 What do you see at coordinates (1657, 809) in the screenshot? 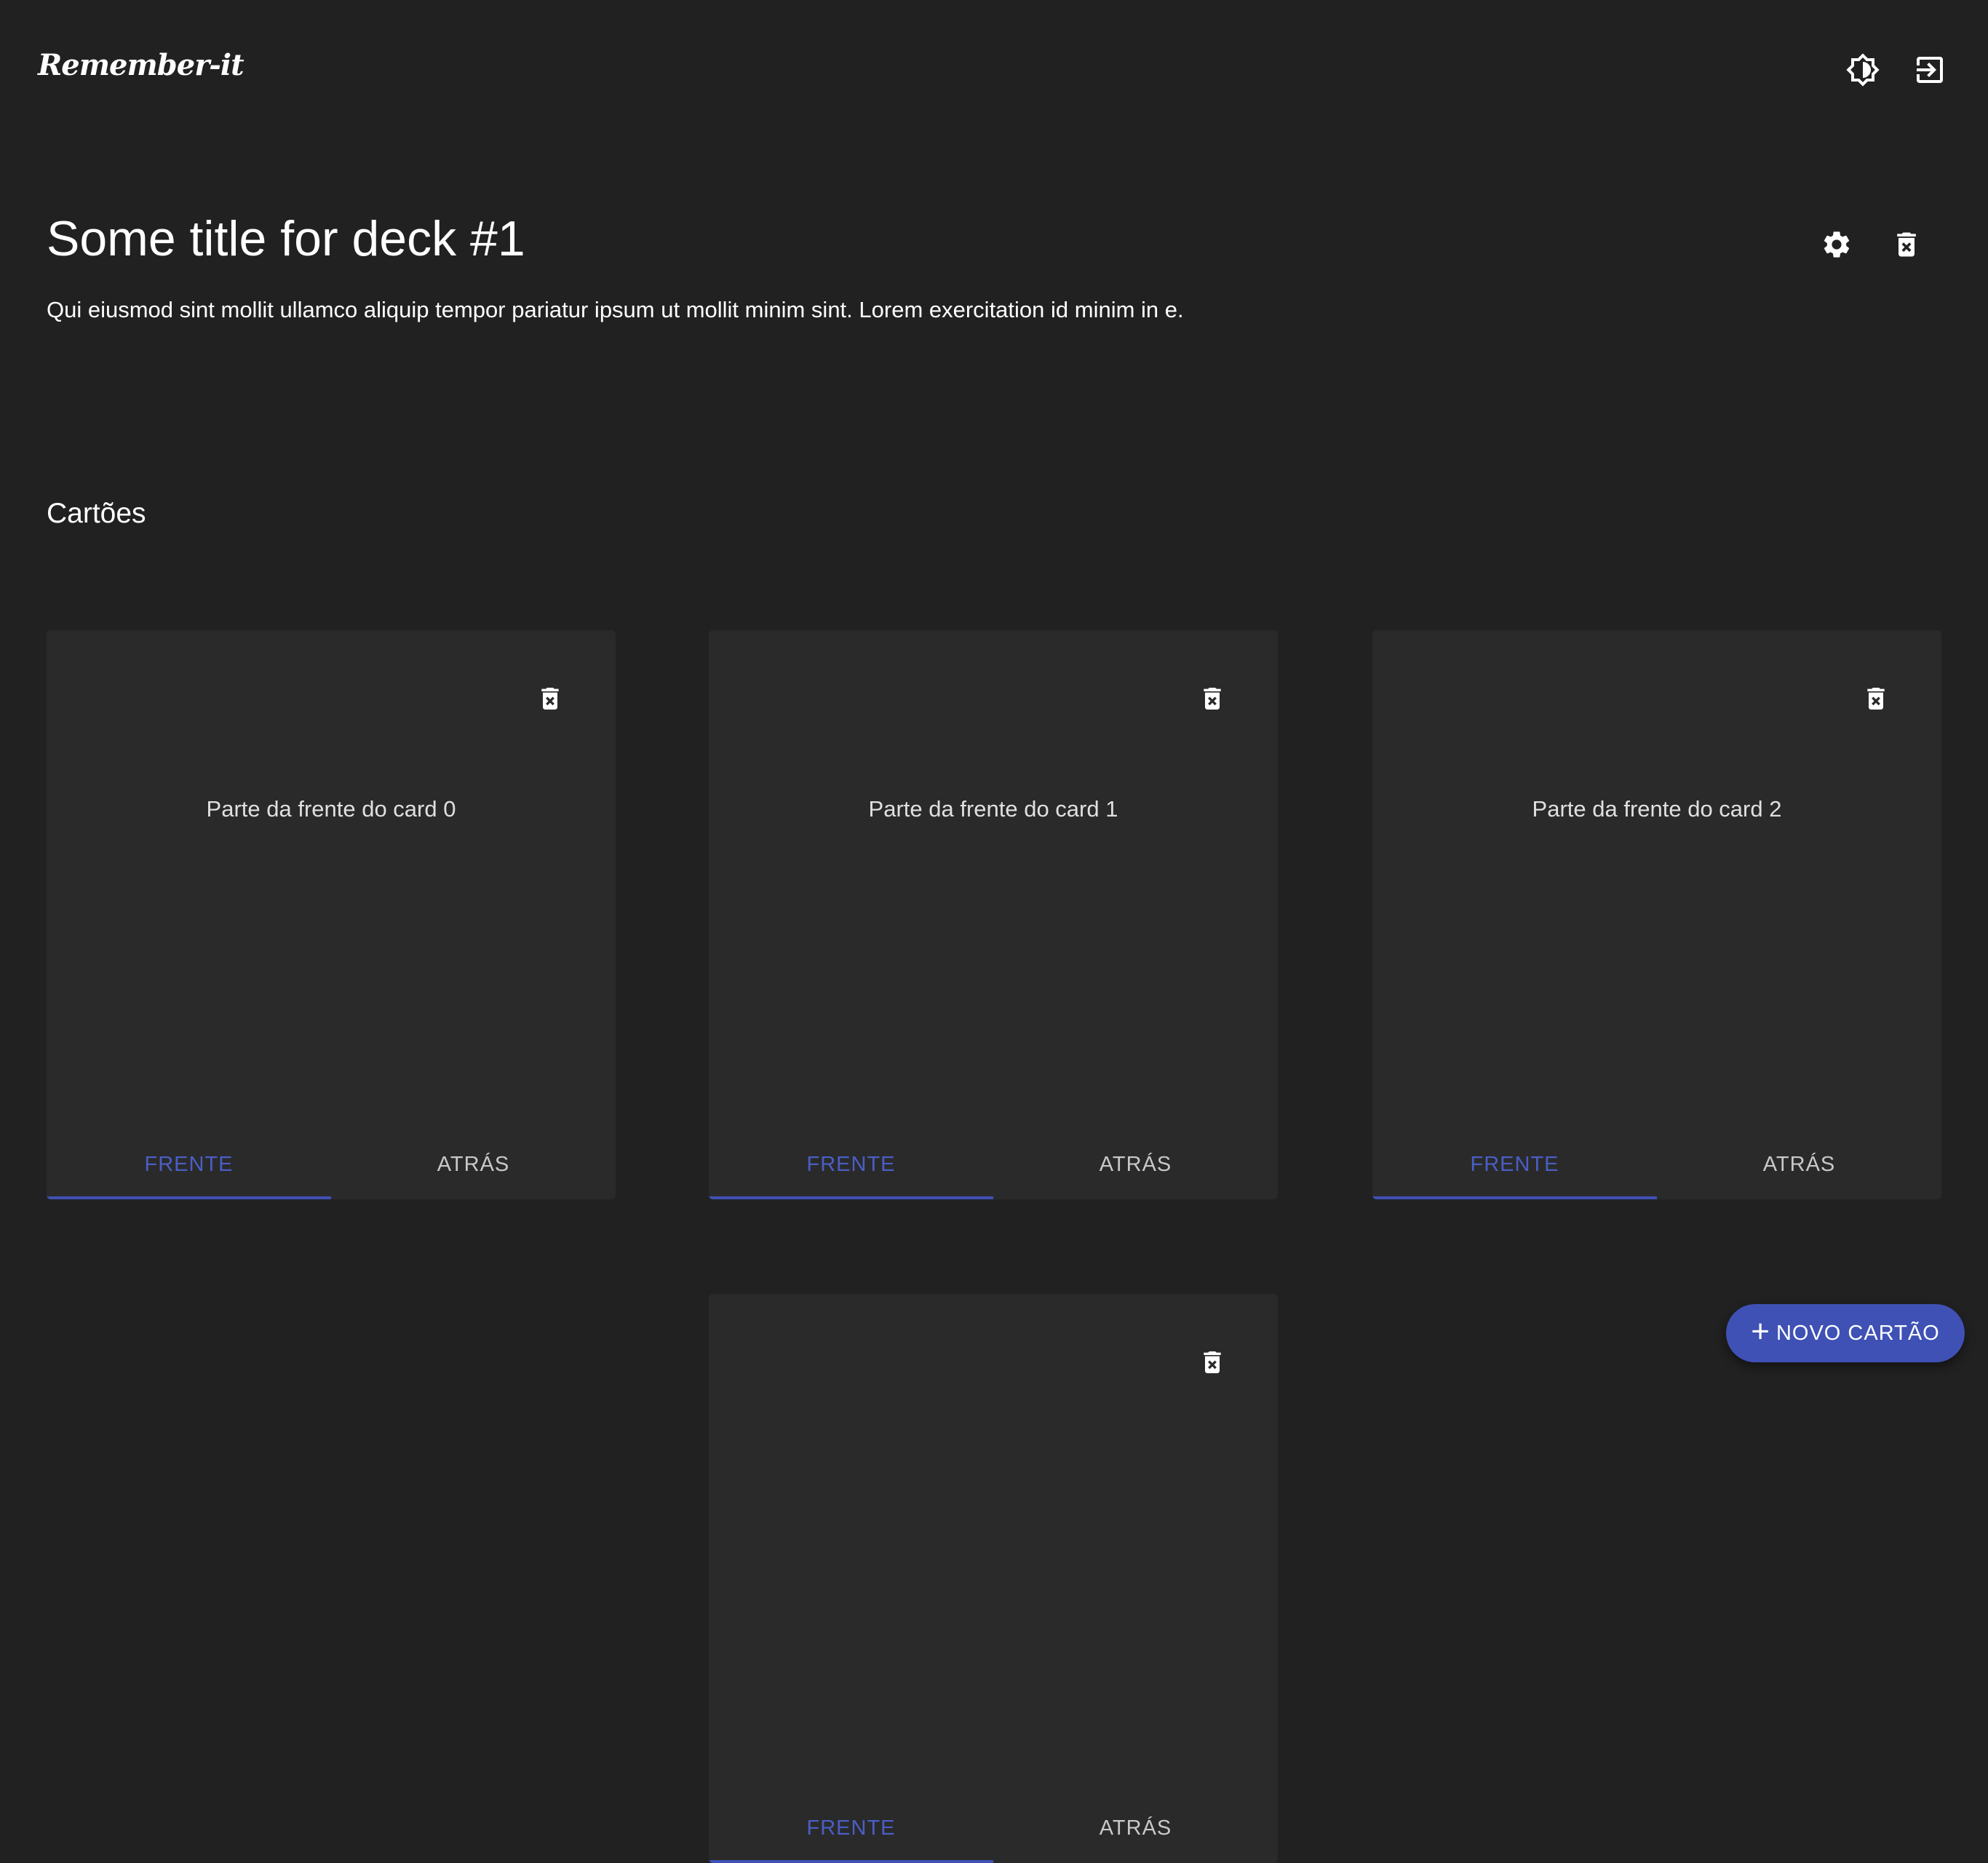
I see `card-front-text: Parte da frente do card 2` at bounding box center [1657, 809].